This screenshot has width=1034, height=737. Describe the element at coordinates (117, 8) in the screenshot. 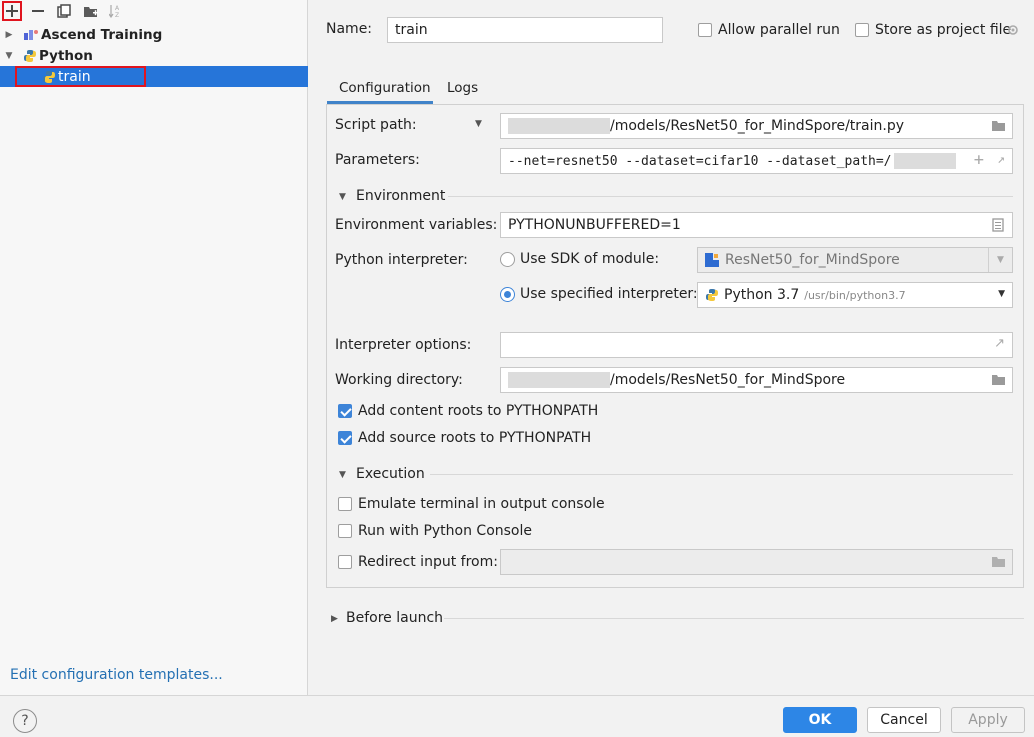

I see `svg-text: A` at that location.